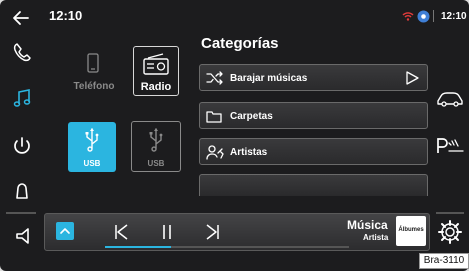 The height and width of the screenshot is (271, 469). Describe the element at coordinates (450, 213) in the screenshot. I see `right-rail-divider` at that location.